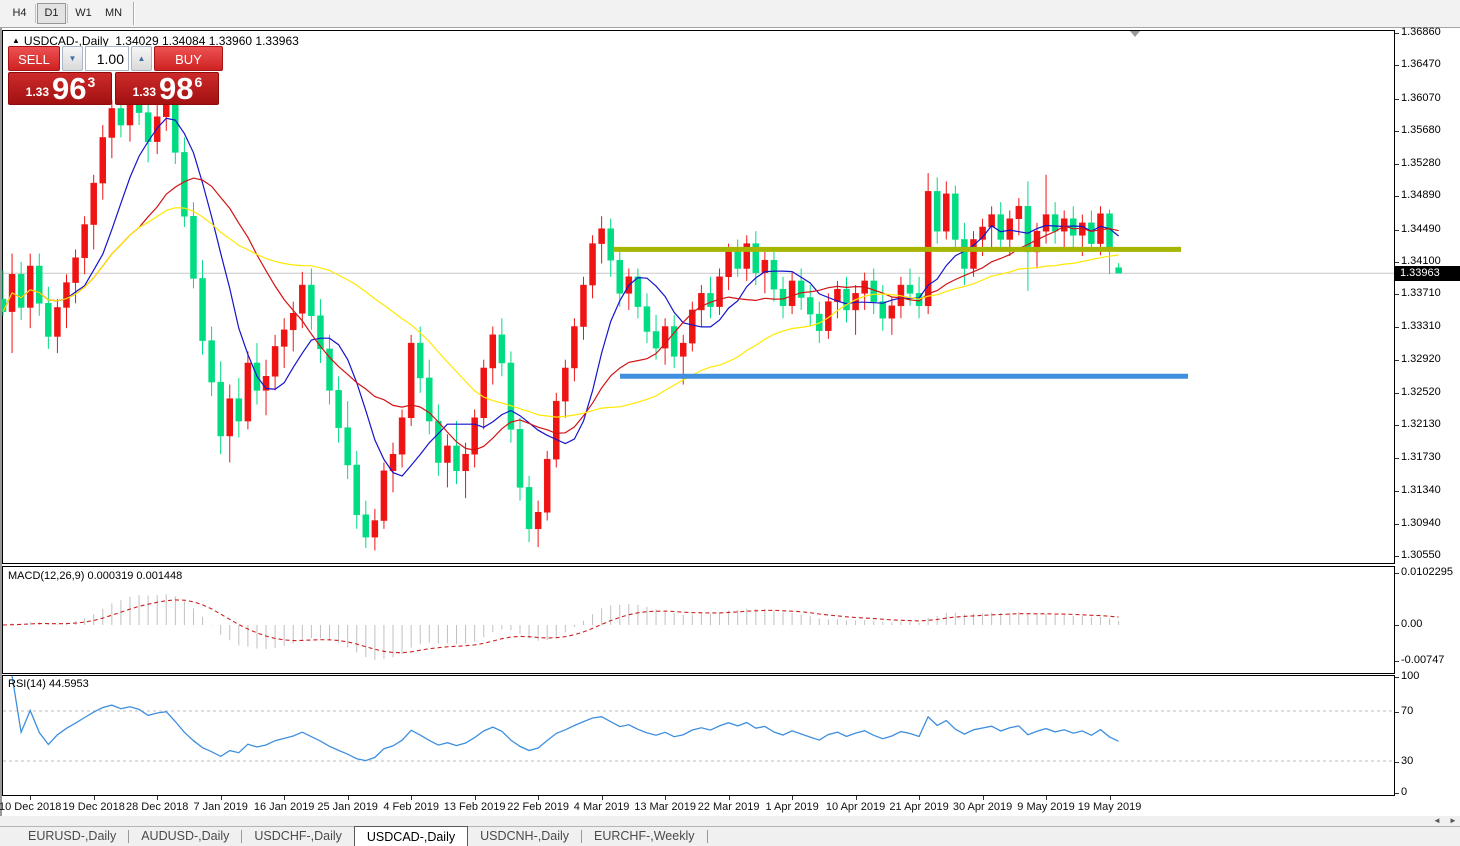 Image resolution: width=1460 pixels, height=846 pixels. Describe the element at coordinates (644, 836) in the screenshot. I see `tab-eurchf: EURCHF-,Weekly` at that location.